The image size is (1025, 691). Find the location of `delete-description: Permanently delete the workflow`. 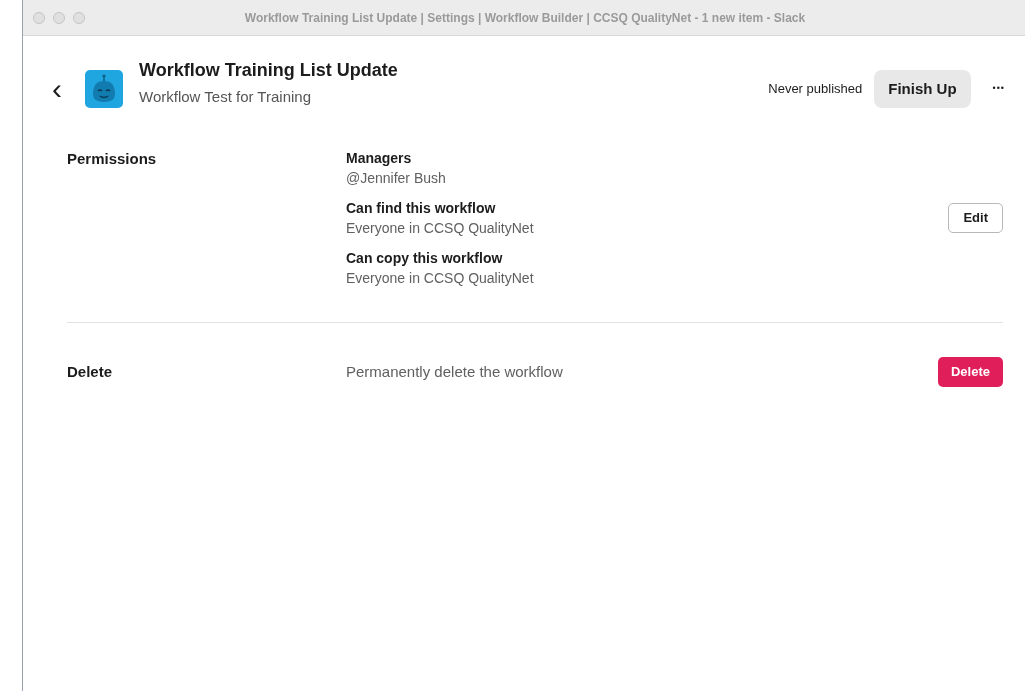

delete-description: Permanently delete the workflow is located at coordinates (455, 371).